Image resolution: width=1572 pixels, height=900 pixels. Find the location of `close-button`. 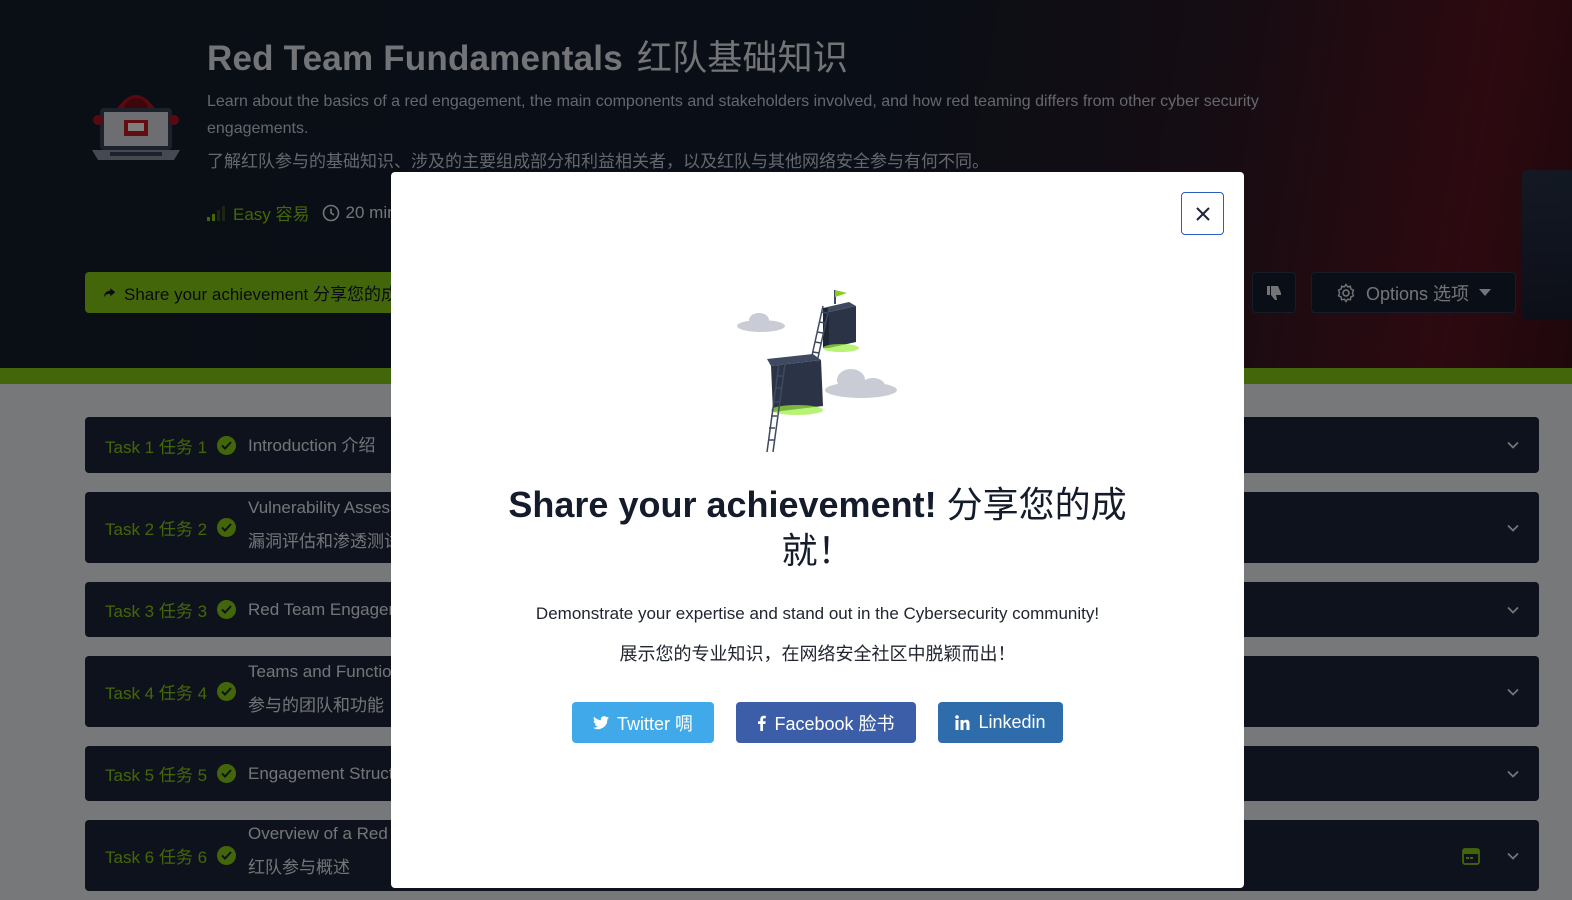

close-button is located at coordinates (1202, 213).